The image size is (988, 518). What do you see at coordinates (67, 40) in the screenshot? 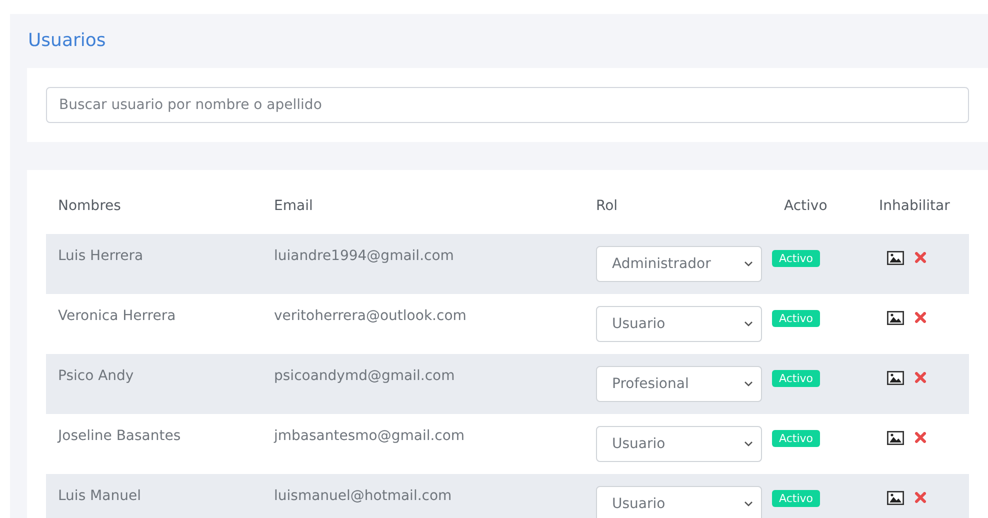
I see `page-title: Usuarios` at bounding box center [67, 40].